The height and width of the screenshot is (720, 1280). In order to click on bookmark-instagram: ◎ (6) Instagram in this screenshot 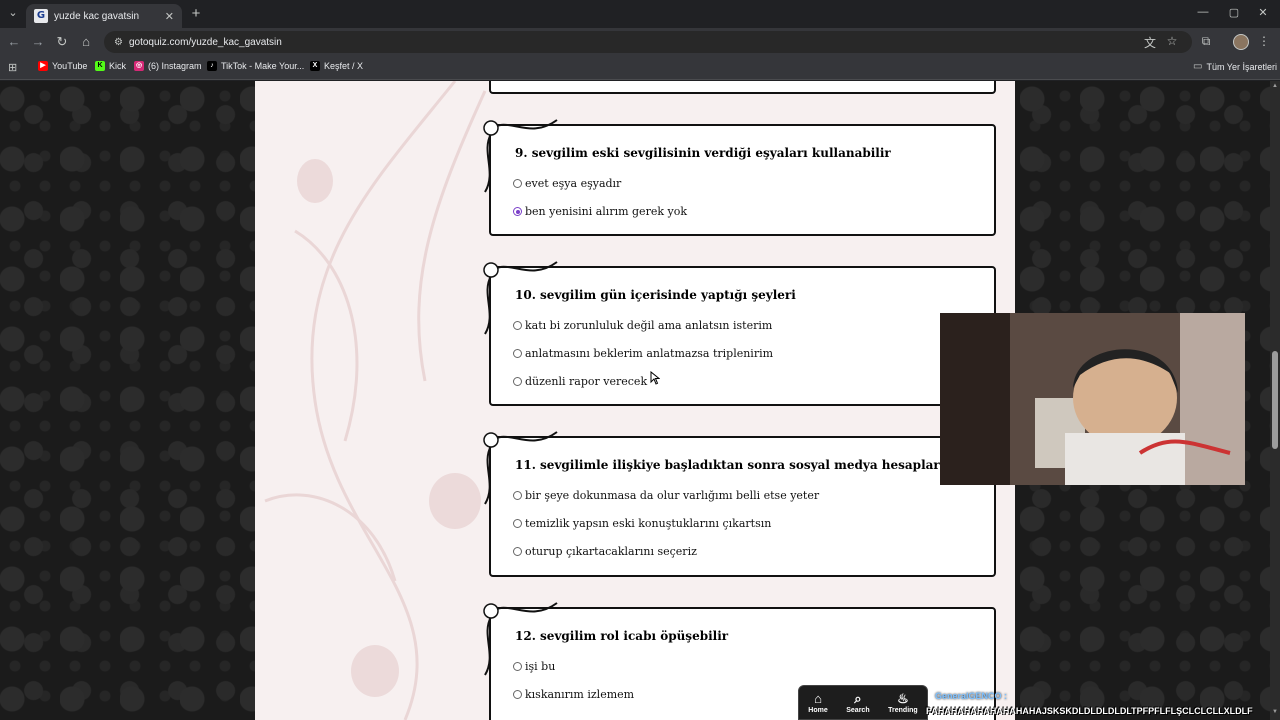, I will do `click(168, 66)`.